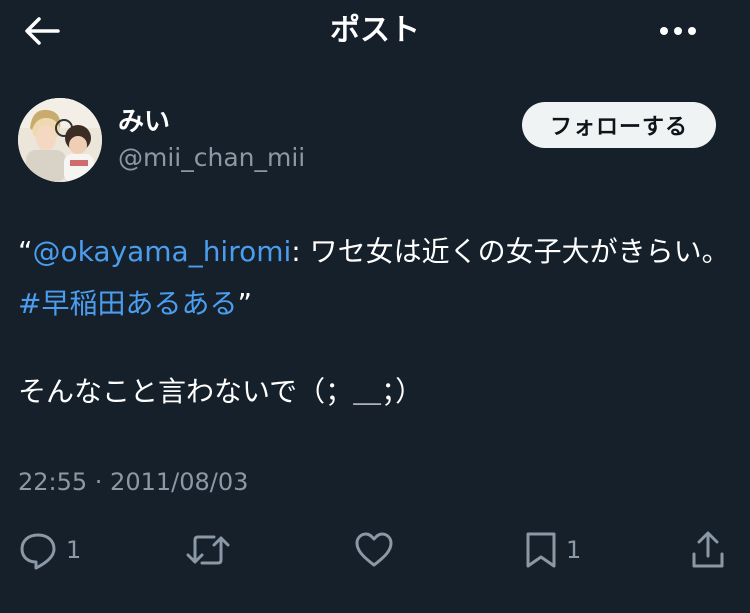  Describe the element at coordinates (25, 251) in the screenshot. I see `open-quote: “` at that location.